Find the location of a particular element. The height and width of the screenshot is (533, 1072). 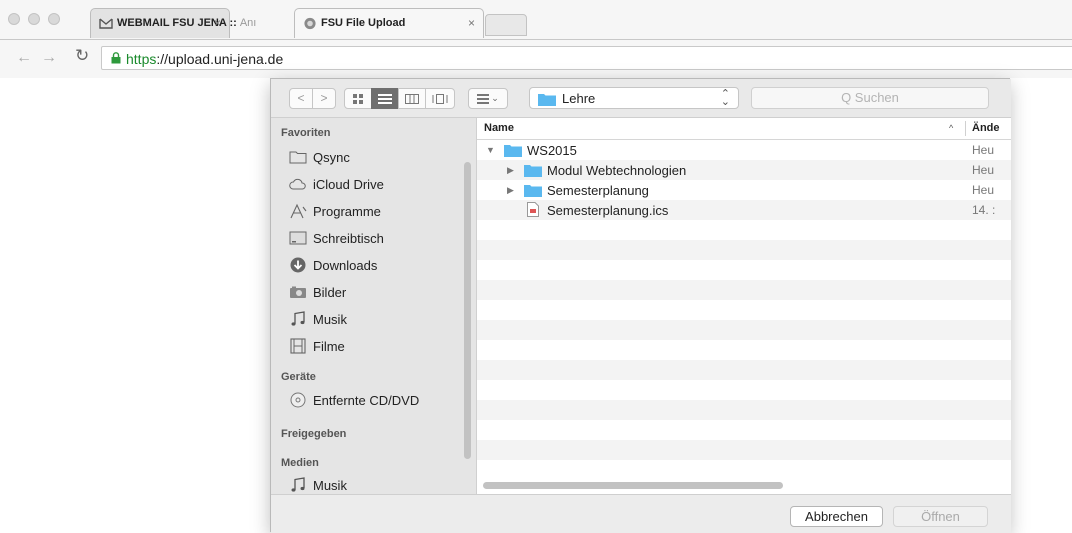

chevron-down-icon: ⌄ is located at coordinates (495, 98).